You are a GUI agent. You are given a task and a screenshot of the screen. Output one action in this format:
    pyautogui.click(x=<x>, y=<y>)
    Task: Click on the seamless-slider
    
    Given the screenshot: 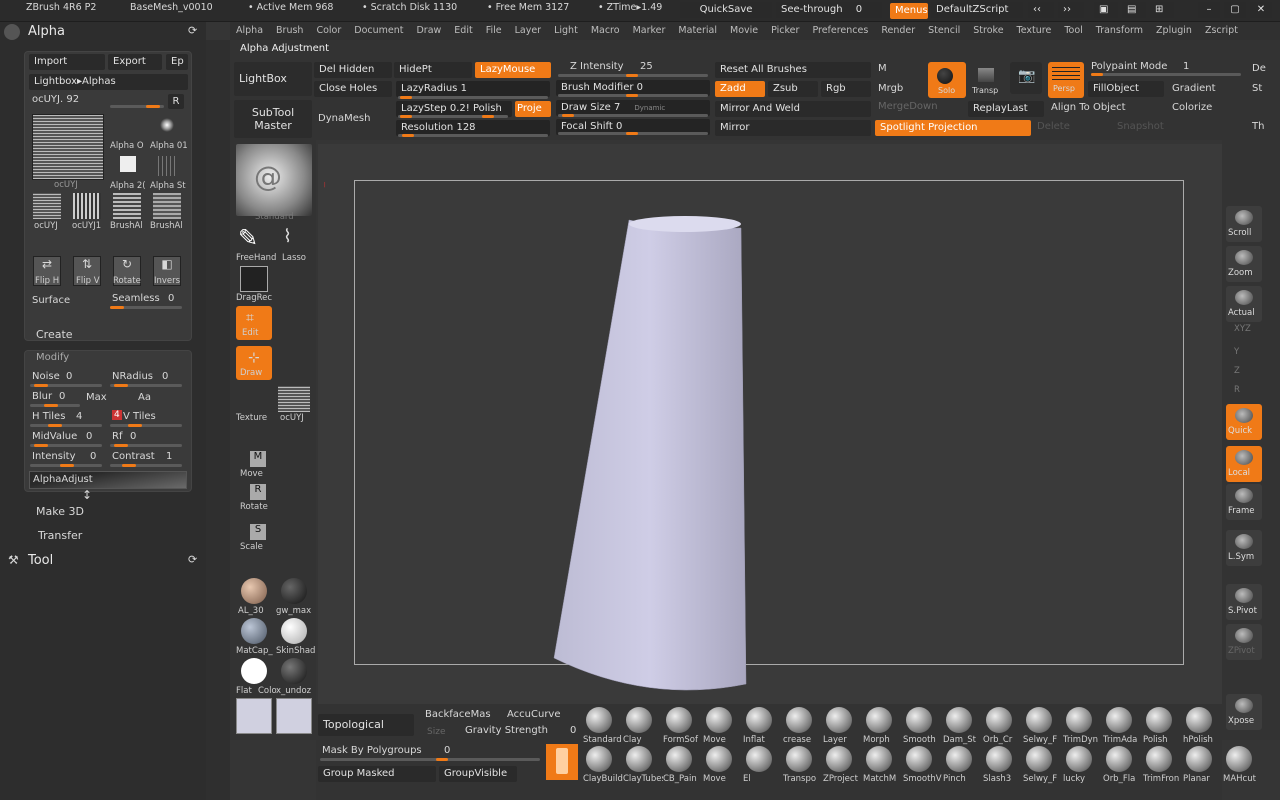 What is the action you would take?
    pyautogui.click(x=146, y=307)
    